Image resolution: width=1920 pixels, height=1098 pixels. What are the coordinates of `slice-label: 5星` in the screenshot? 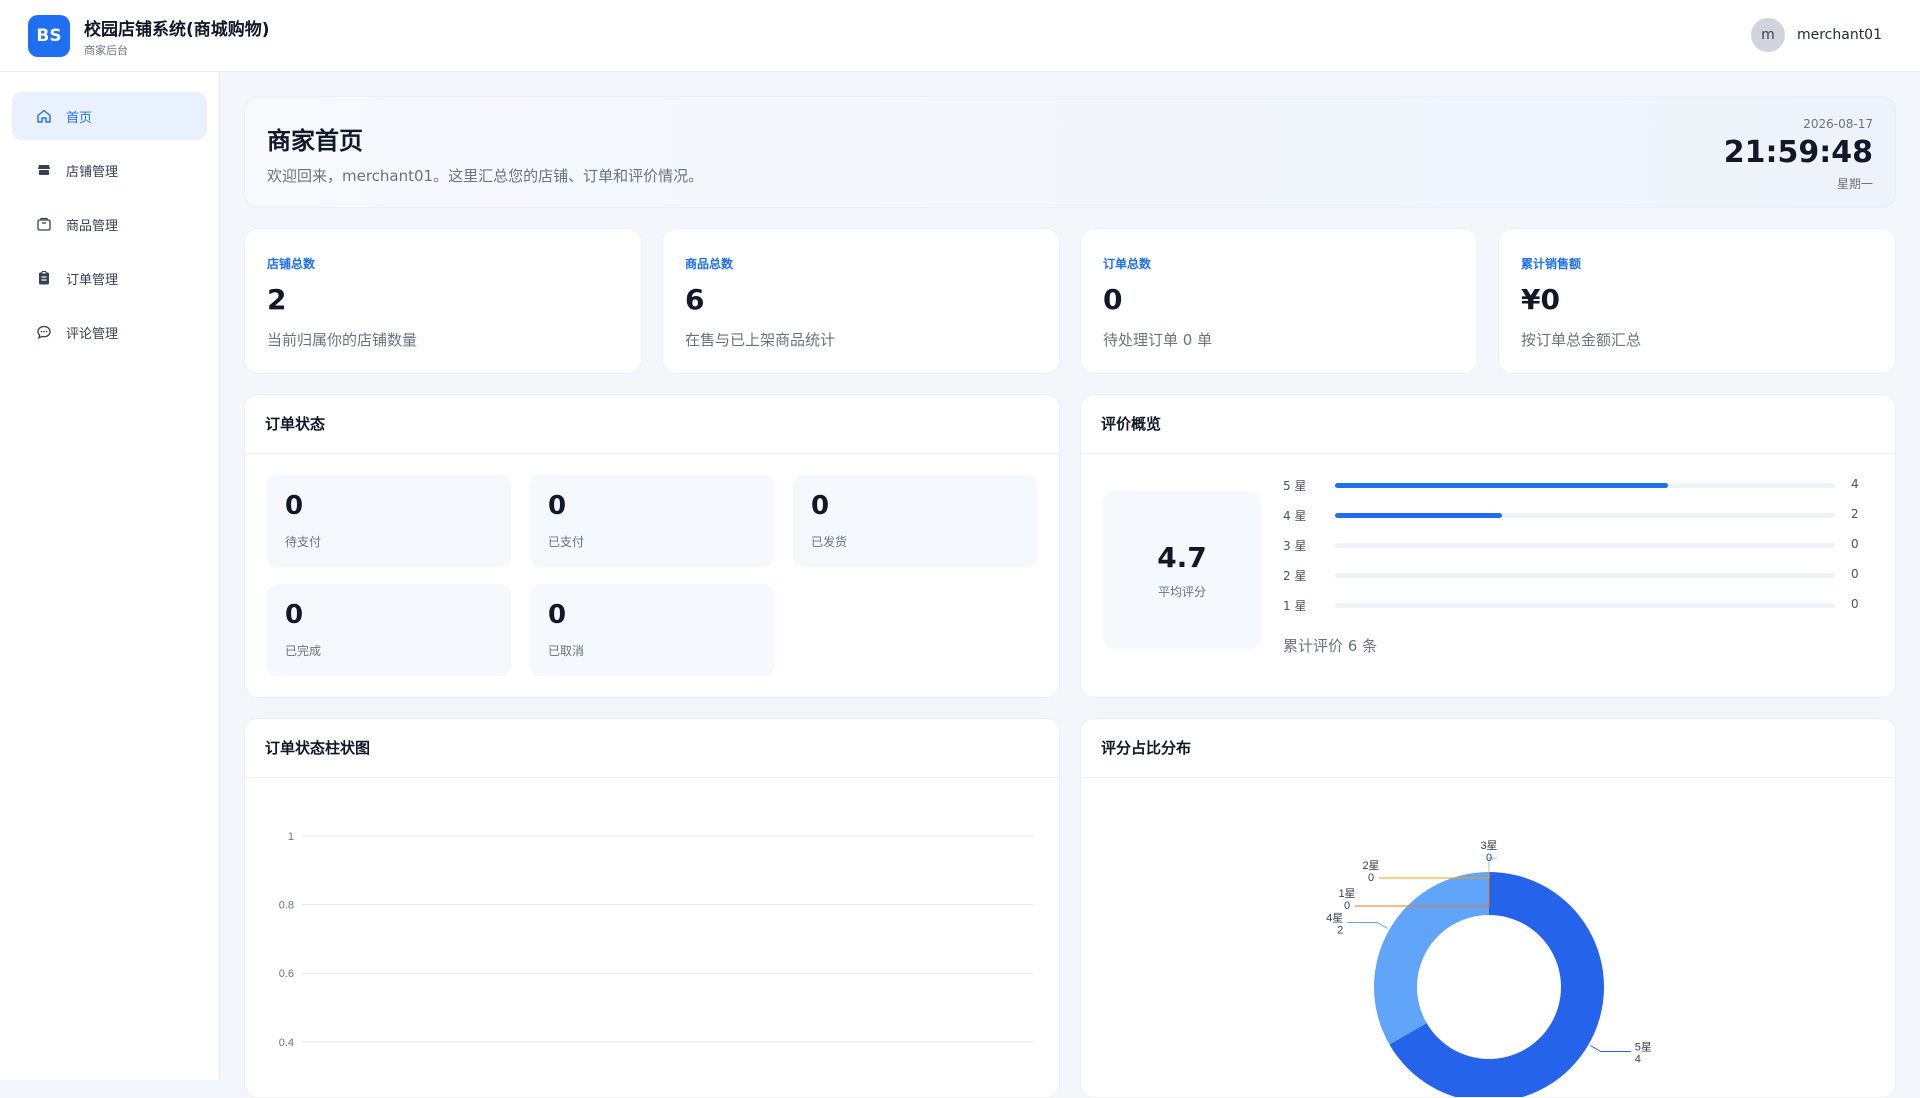 It's located at (1643, 1047).